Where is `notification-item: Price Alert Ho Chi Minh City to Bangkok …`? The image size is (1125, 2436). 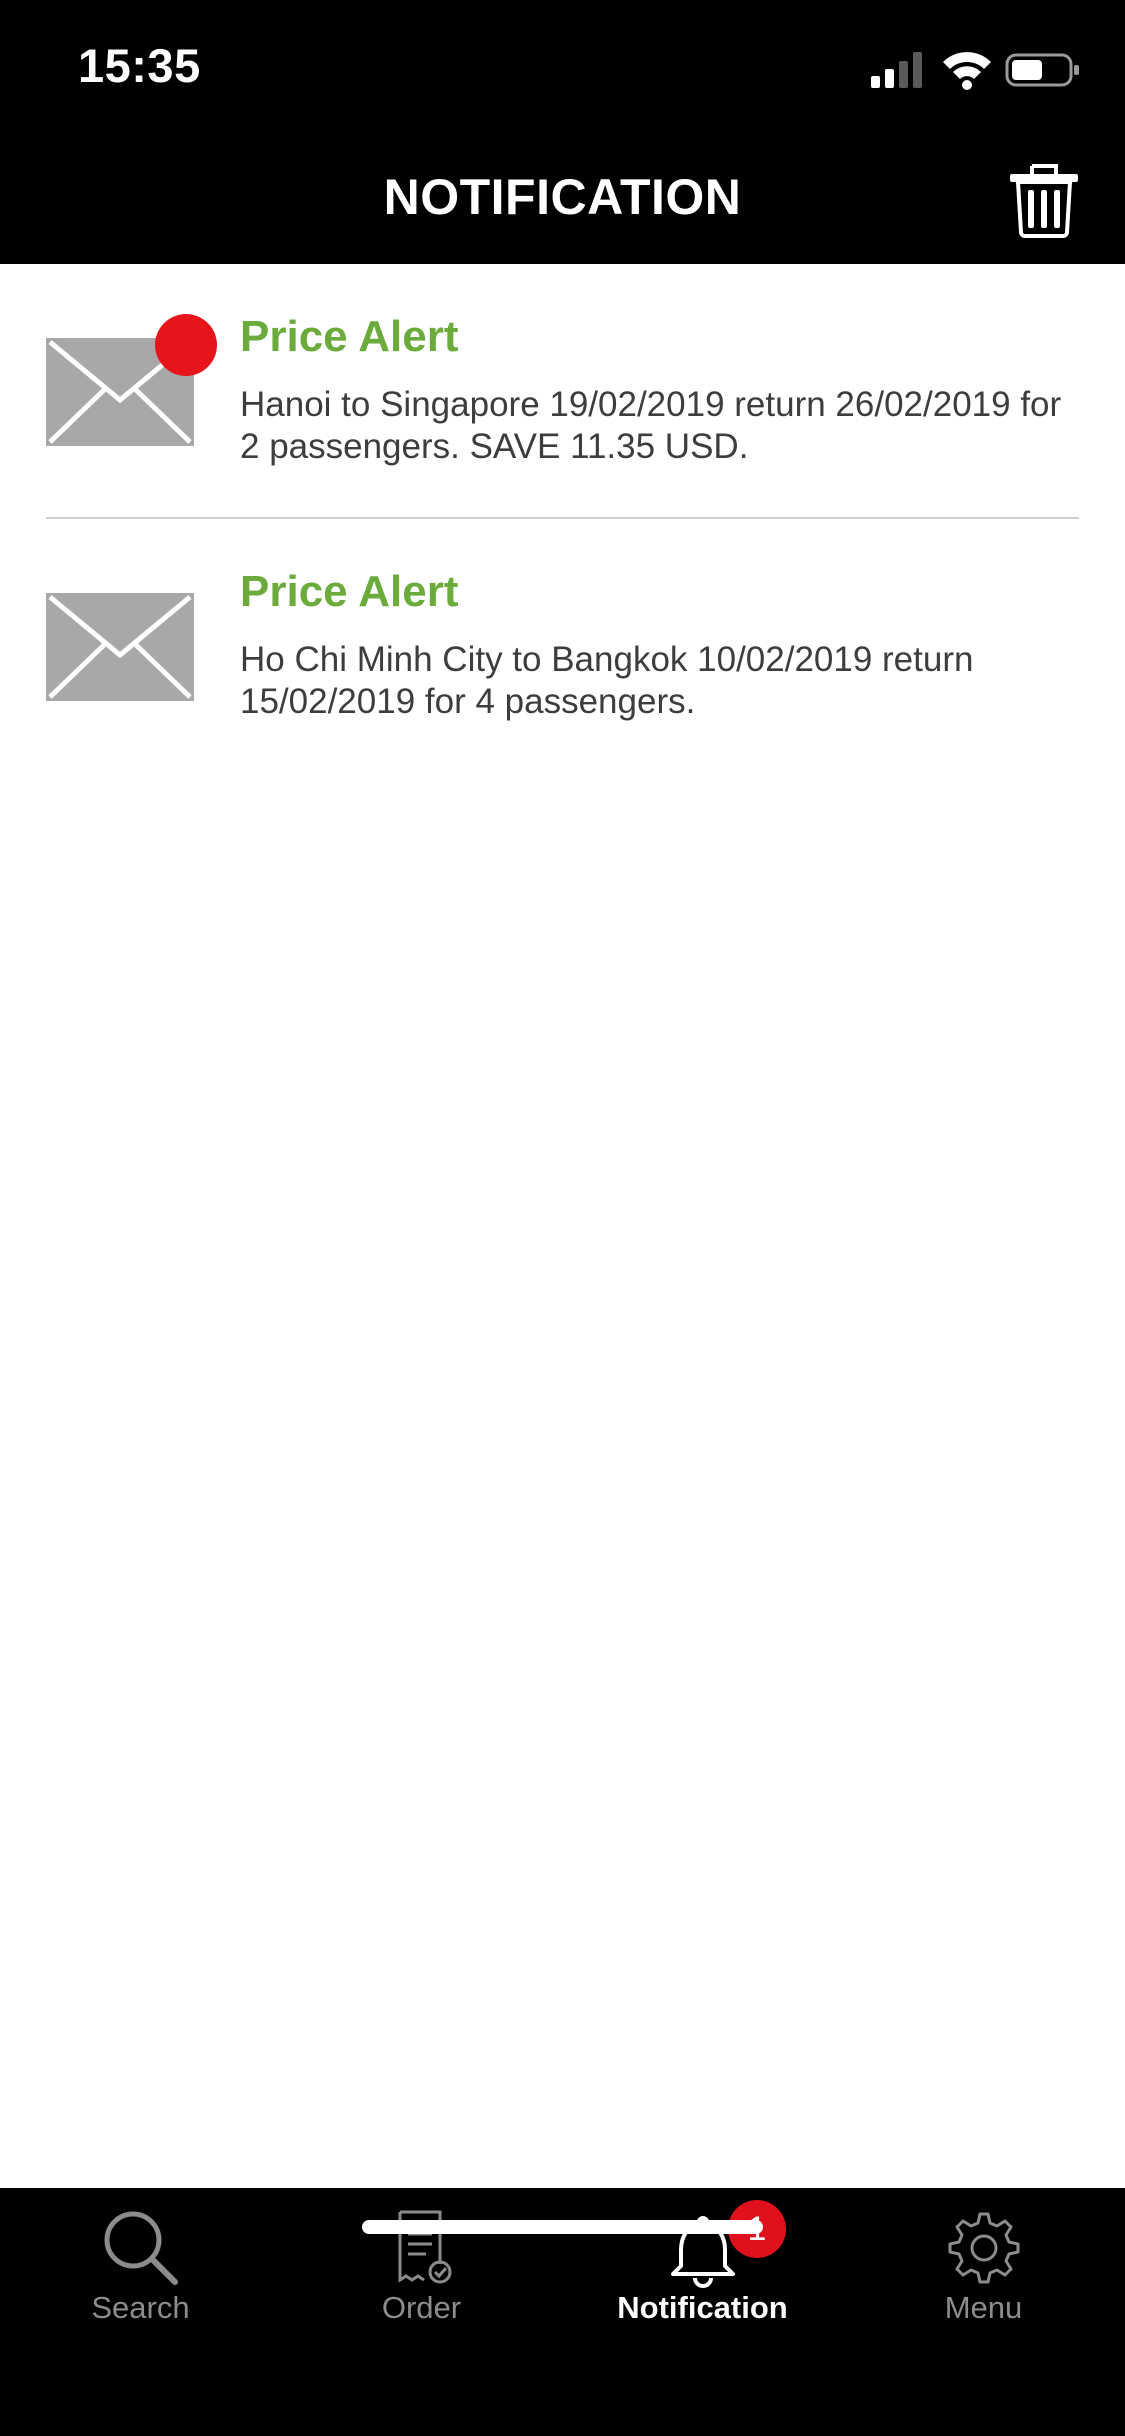 notification-item: Price Alert Ho Chi Minh City to Bangkok … is located at coordinates (562, 646).